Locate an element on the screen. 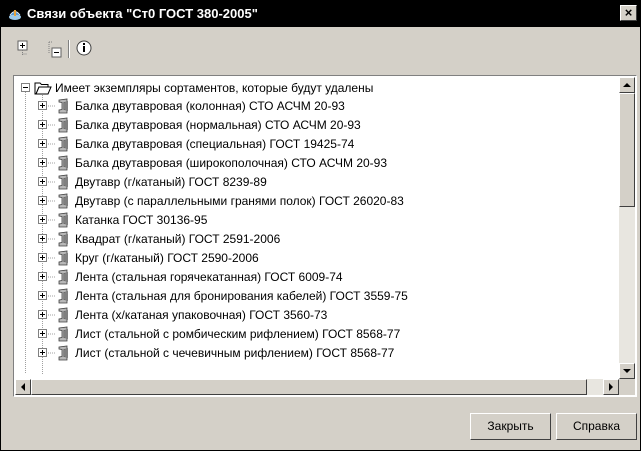 This screenshot has width=641, height=451. toolbar-separator is located at coordinates (69, 49).